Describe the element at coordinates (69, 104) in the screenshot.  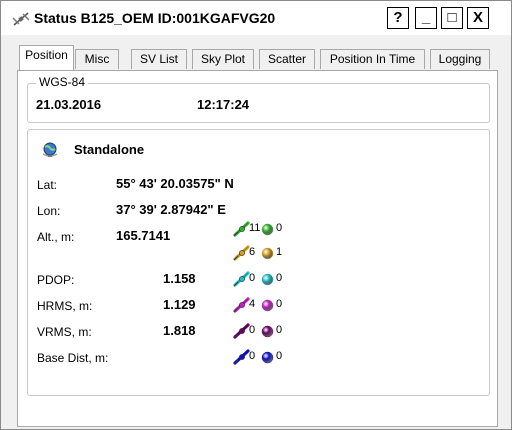
I see `date-value: 21.03.2016` at that location.